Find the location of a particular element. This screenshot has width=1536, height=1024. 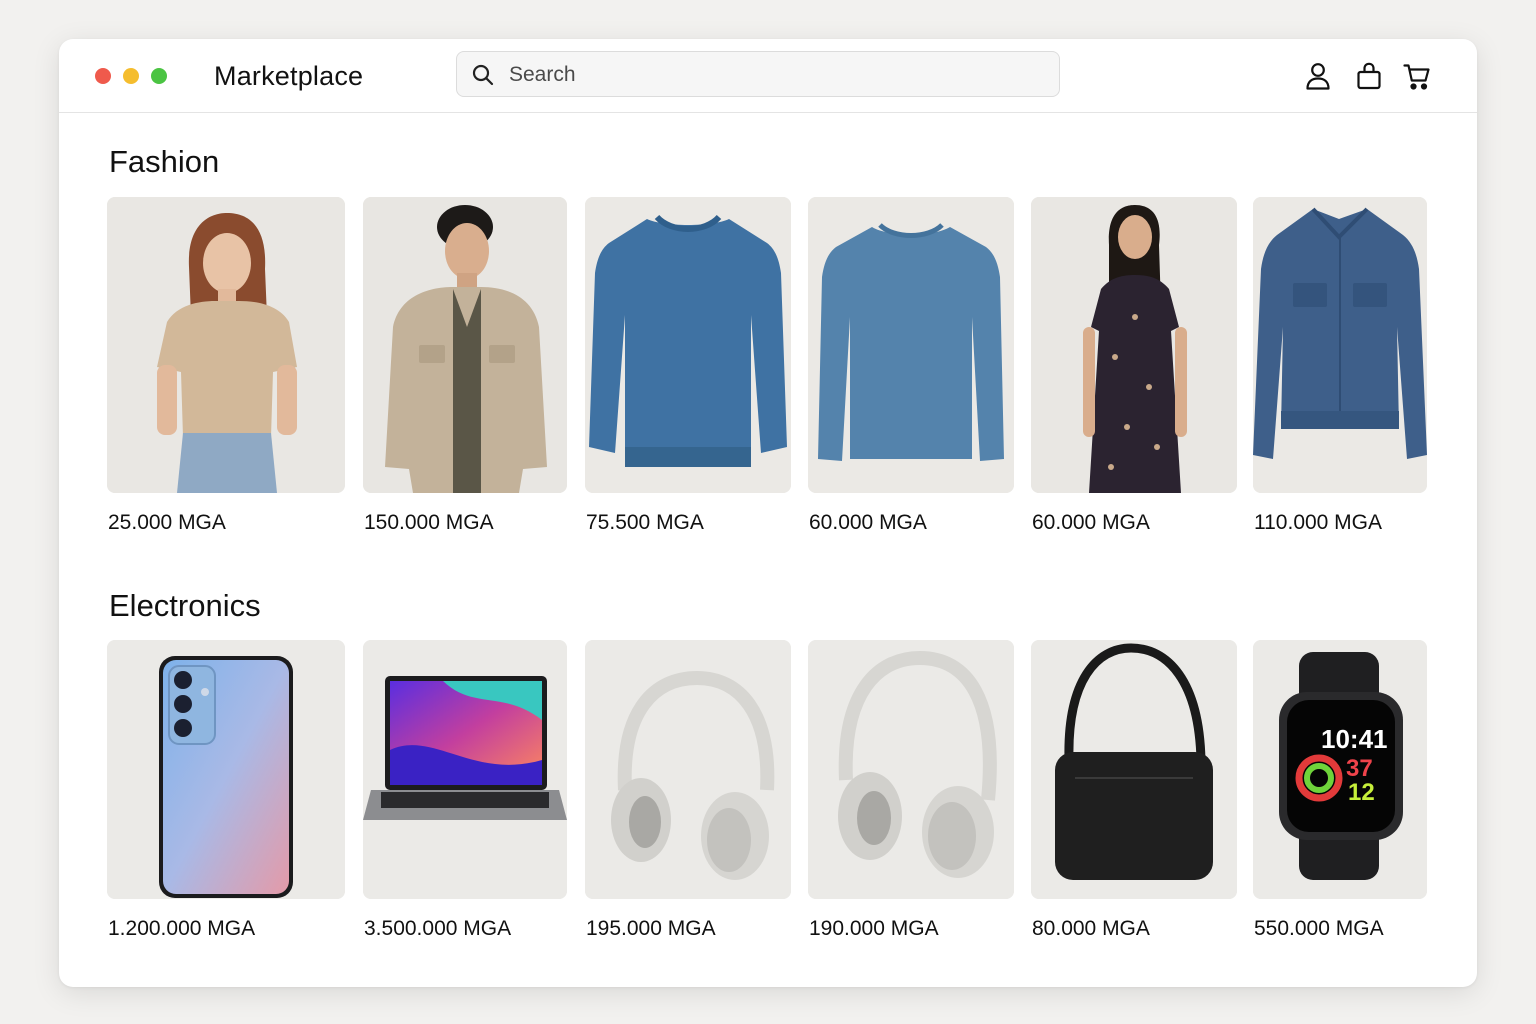

product-price: 80.000 MGA is located at coordinates (1091, 928).